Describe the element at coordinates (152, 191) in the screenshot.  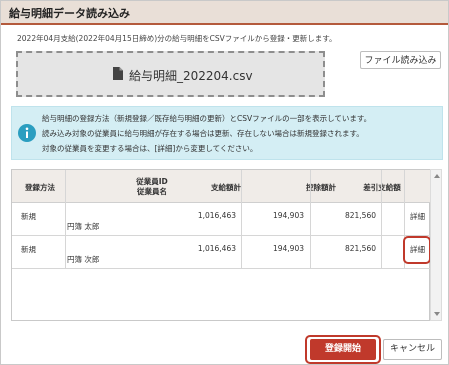
I see `header-employee-name: 従業員名` at that location.